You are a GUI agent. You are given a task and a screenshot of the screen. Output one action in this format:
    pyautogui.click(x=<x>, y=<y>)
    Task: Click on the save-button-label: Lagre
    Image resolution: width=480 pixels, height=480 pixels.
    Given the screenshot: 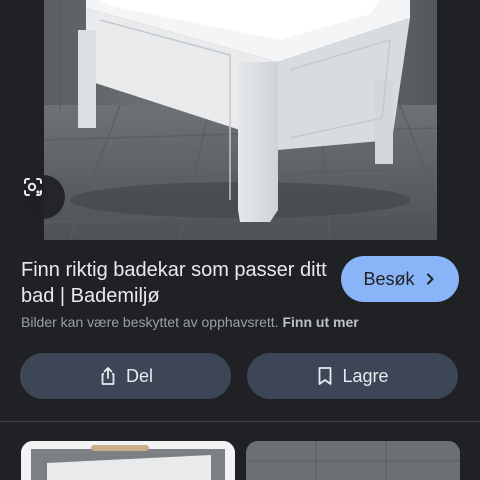 What is the action you would take?
    pyautogui.click(x=365, y=375)
    